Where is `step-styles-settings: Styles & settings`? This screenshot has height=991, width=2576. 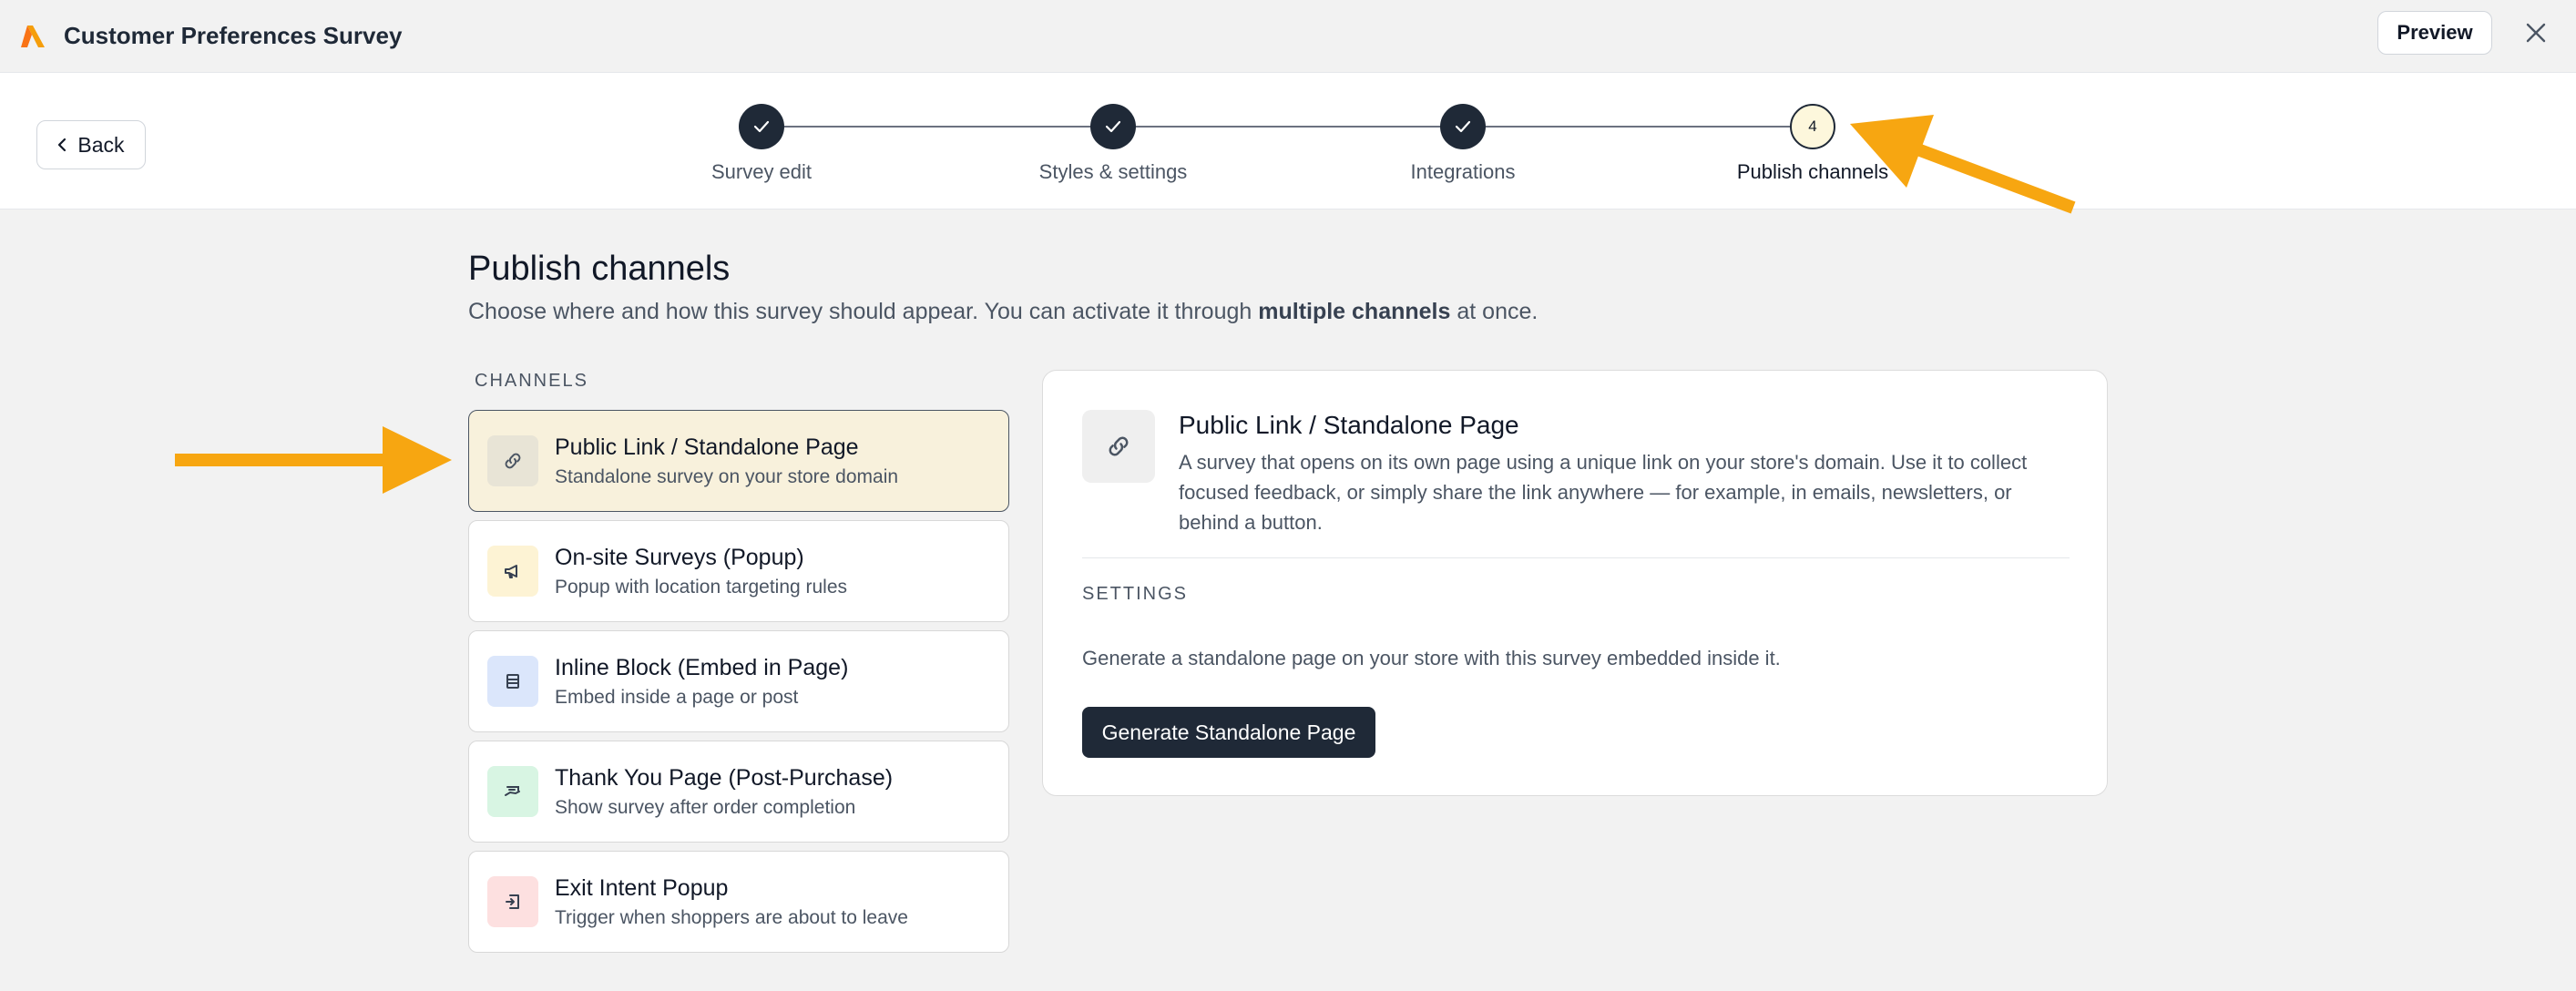
step-styles-settings: Styles & settings is located at coordinates (1113, 144).